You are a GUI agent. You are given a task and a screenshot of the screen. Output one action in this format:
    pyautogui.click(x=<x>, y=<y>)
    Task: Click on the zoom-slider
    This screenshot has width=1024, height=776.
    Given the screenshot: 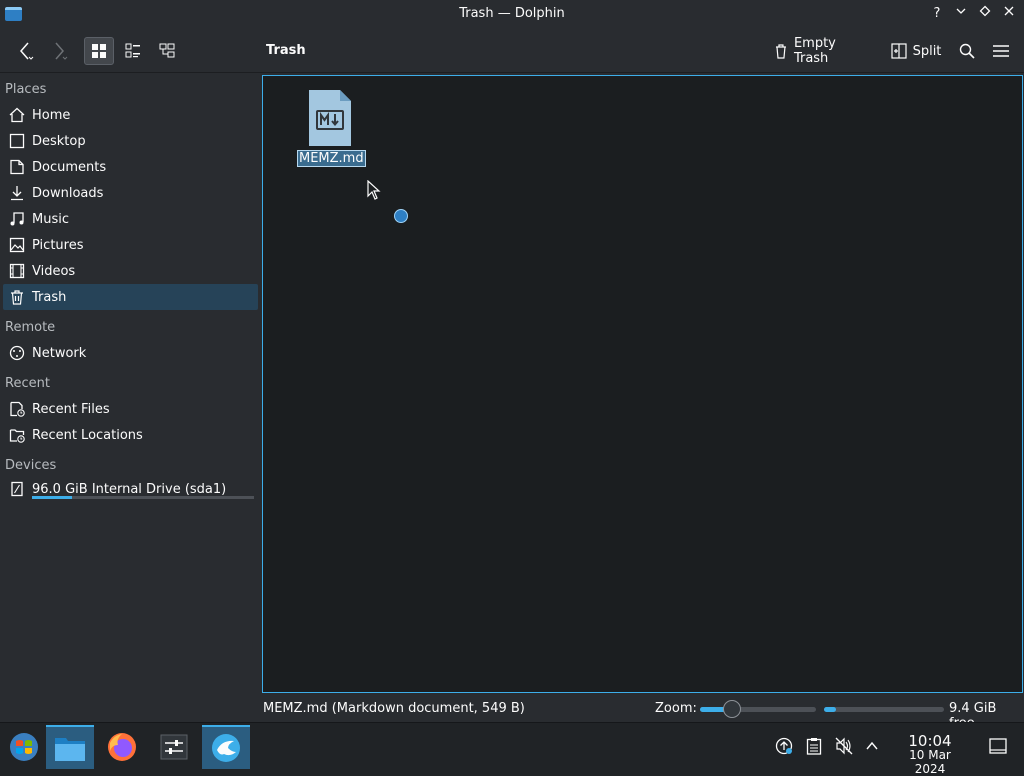 What is the action you would take?
    pyautogui.click(x=758, y=709)
    